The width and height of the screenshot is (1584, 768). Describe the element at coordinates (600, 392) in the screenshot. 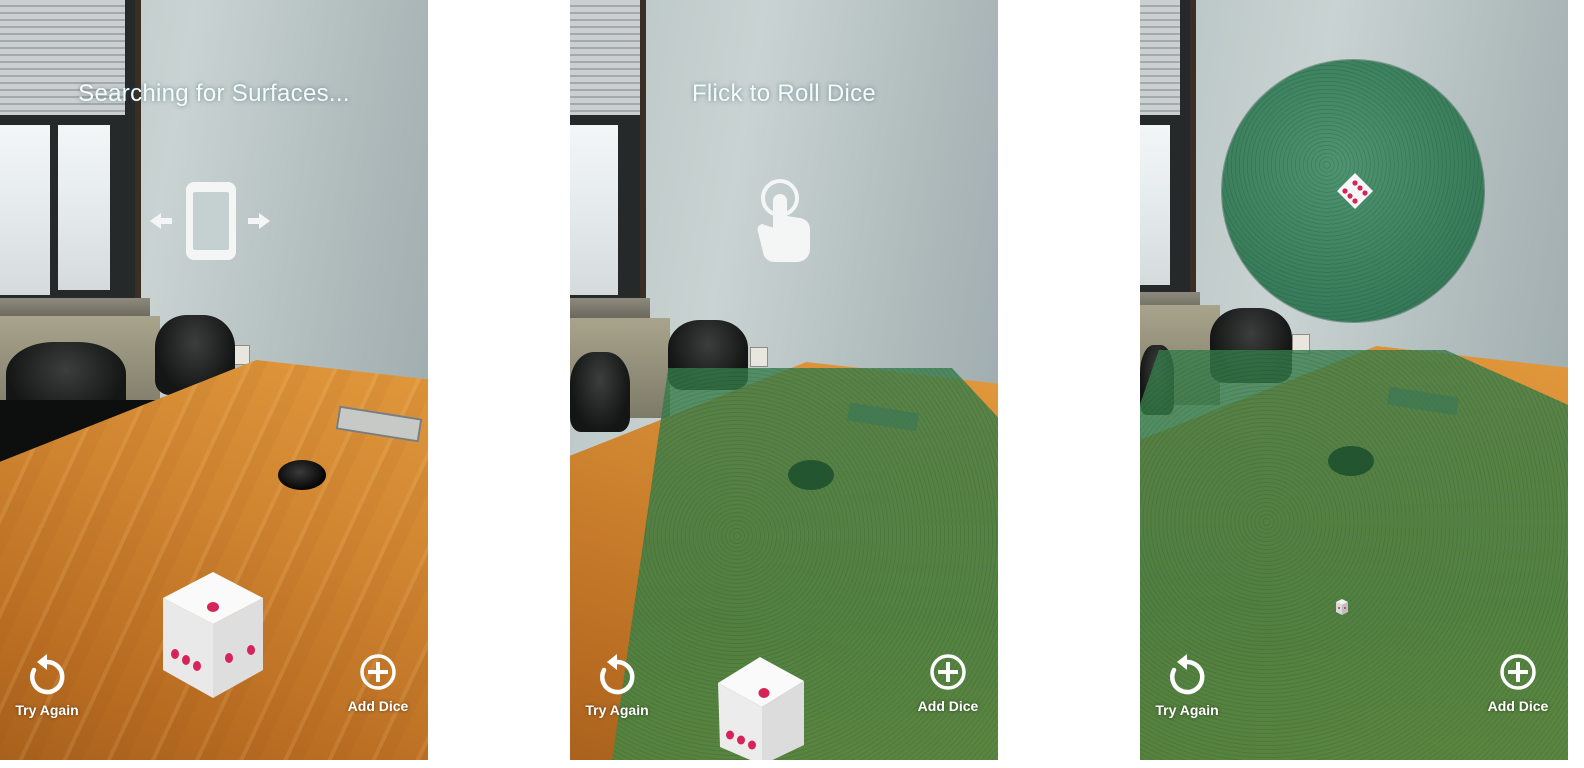

I see `chair-left` at that location.